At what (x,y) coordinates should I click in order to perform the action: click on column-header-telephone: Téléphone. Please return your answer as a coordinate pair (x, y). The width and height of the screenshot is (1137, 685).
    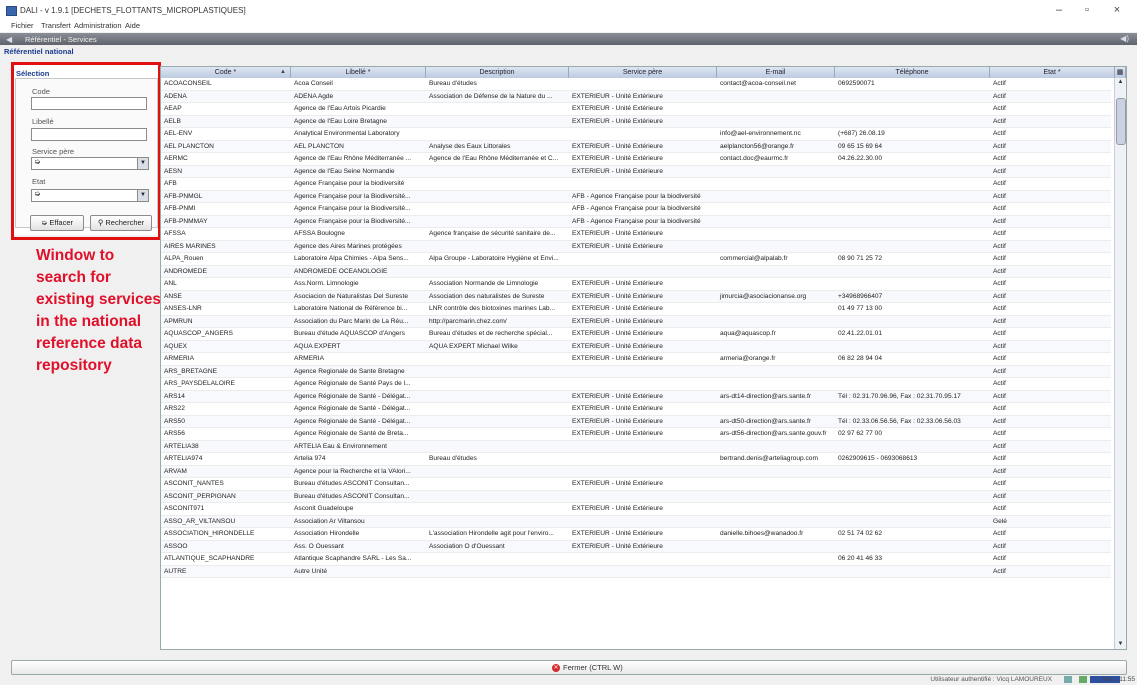
    Looking at the image, I should click on (912, 72).